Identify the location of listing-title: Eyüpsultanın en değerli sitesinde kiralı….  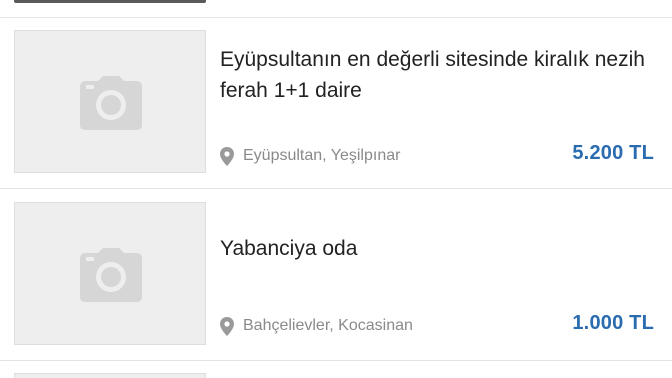
(440, 75).